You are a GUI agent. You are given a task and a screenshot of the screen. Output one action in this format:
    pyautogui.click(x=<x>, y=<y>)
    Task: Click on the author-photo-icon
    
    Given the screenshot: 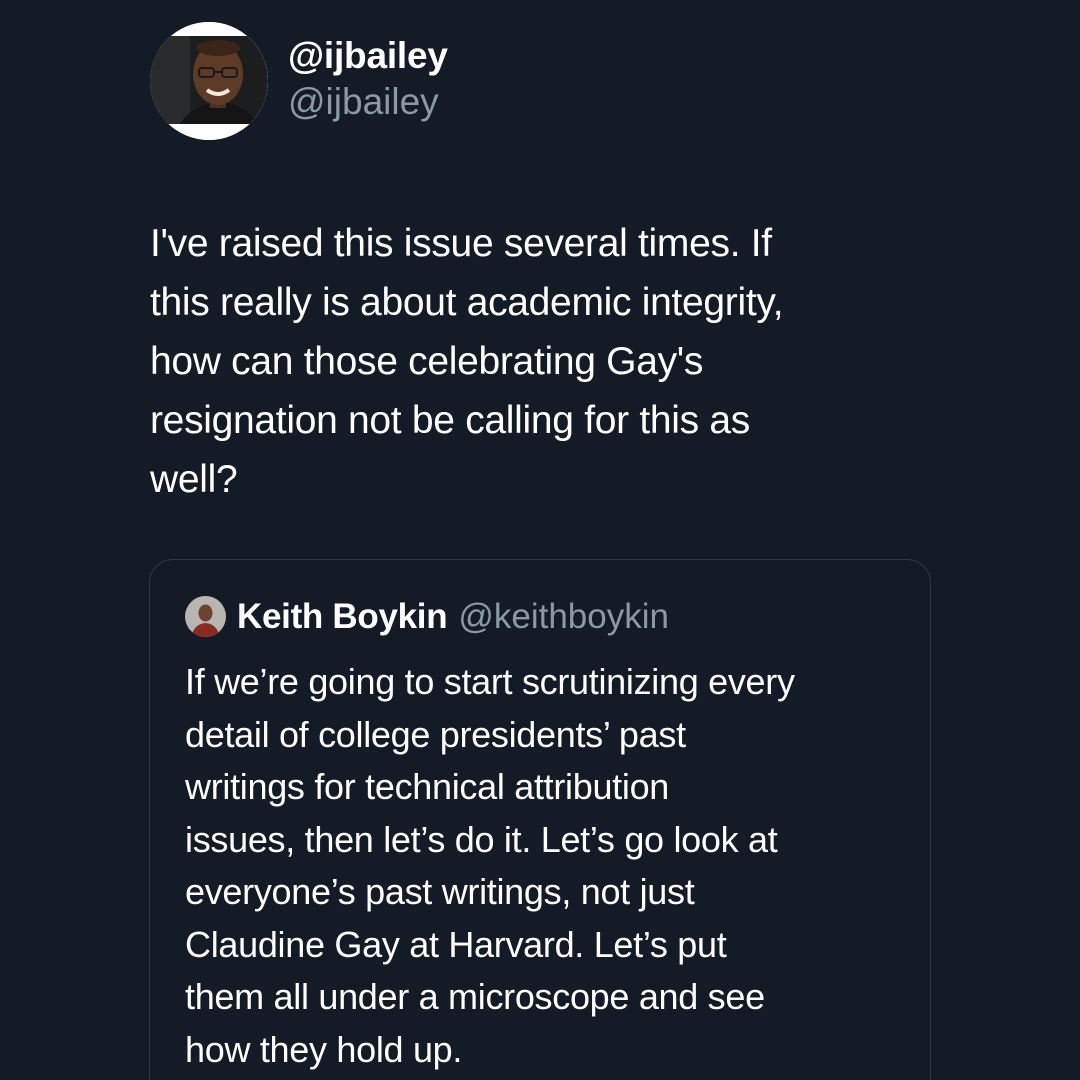 What is the action you would take?
    pyautogui.click(x=209, y=81)
    